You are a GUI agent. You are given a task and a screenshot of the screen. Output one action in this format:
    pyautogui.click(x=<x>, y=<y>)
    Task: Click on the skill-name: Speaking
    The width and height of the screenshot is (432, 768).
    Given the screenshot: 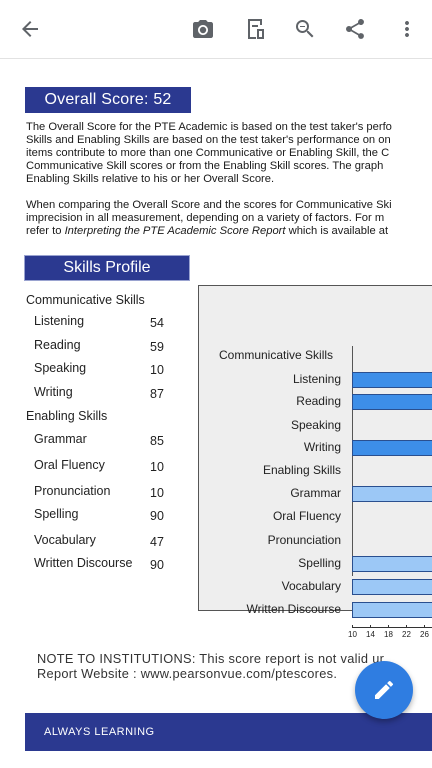 What is the action you would take?
    pyautogui.click(x=60, y=368)
    